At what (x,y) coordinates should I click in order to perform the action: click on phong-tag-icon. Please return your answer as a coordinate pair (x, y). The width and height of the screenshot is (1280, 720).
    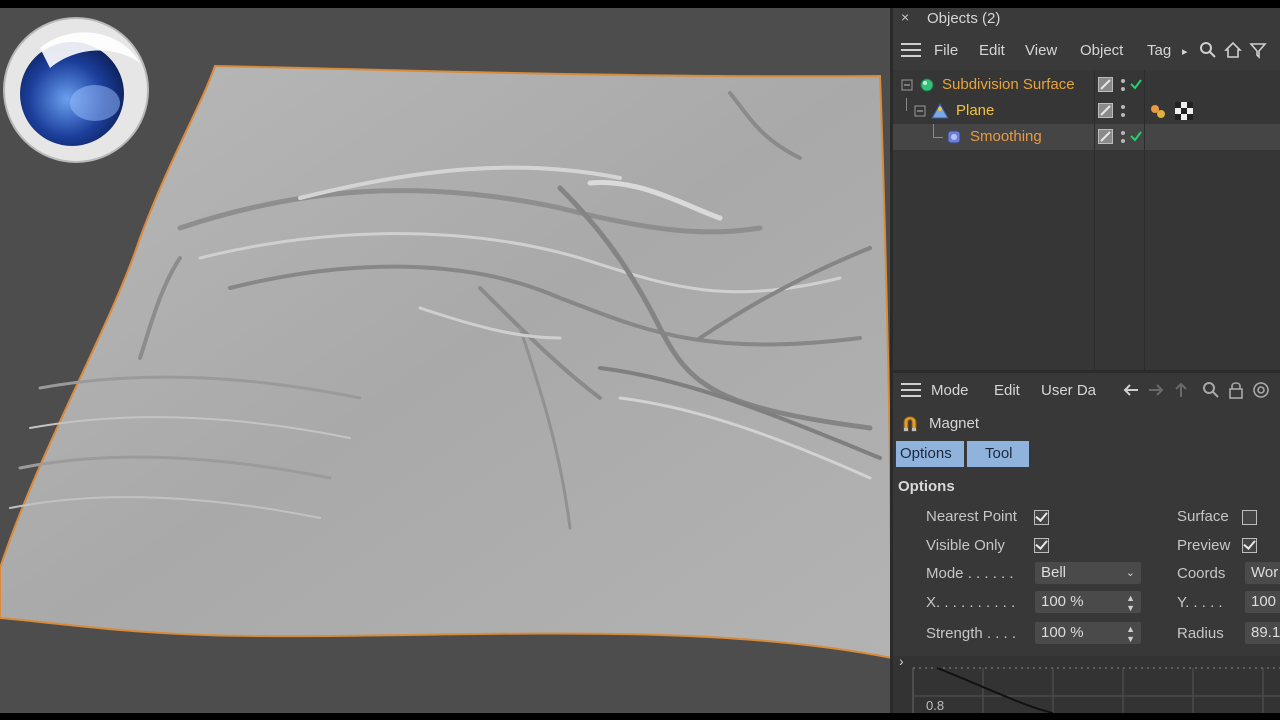
    Looking at the image, I should click on (1158, 111).